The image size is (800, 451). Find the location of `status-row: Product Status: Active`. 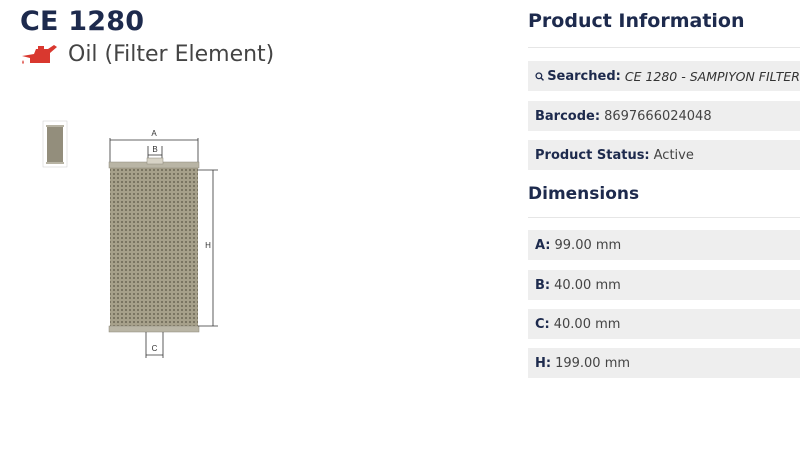

status-row: Product Status: Active is located at coordinates (664, 155).